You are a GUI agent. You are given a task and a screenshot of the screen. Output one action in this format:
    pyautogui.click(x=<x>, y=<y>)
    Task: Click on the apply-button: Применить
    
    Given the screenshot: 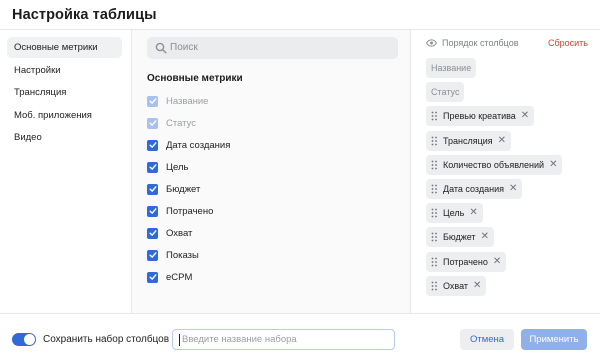 What is the action you would take?
    pyautogui.click(x=554, y=339)
    